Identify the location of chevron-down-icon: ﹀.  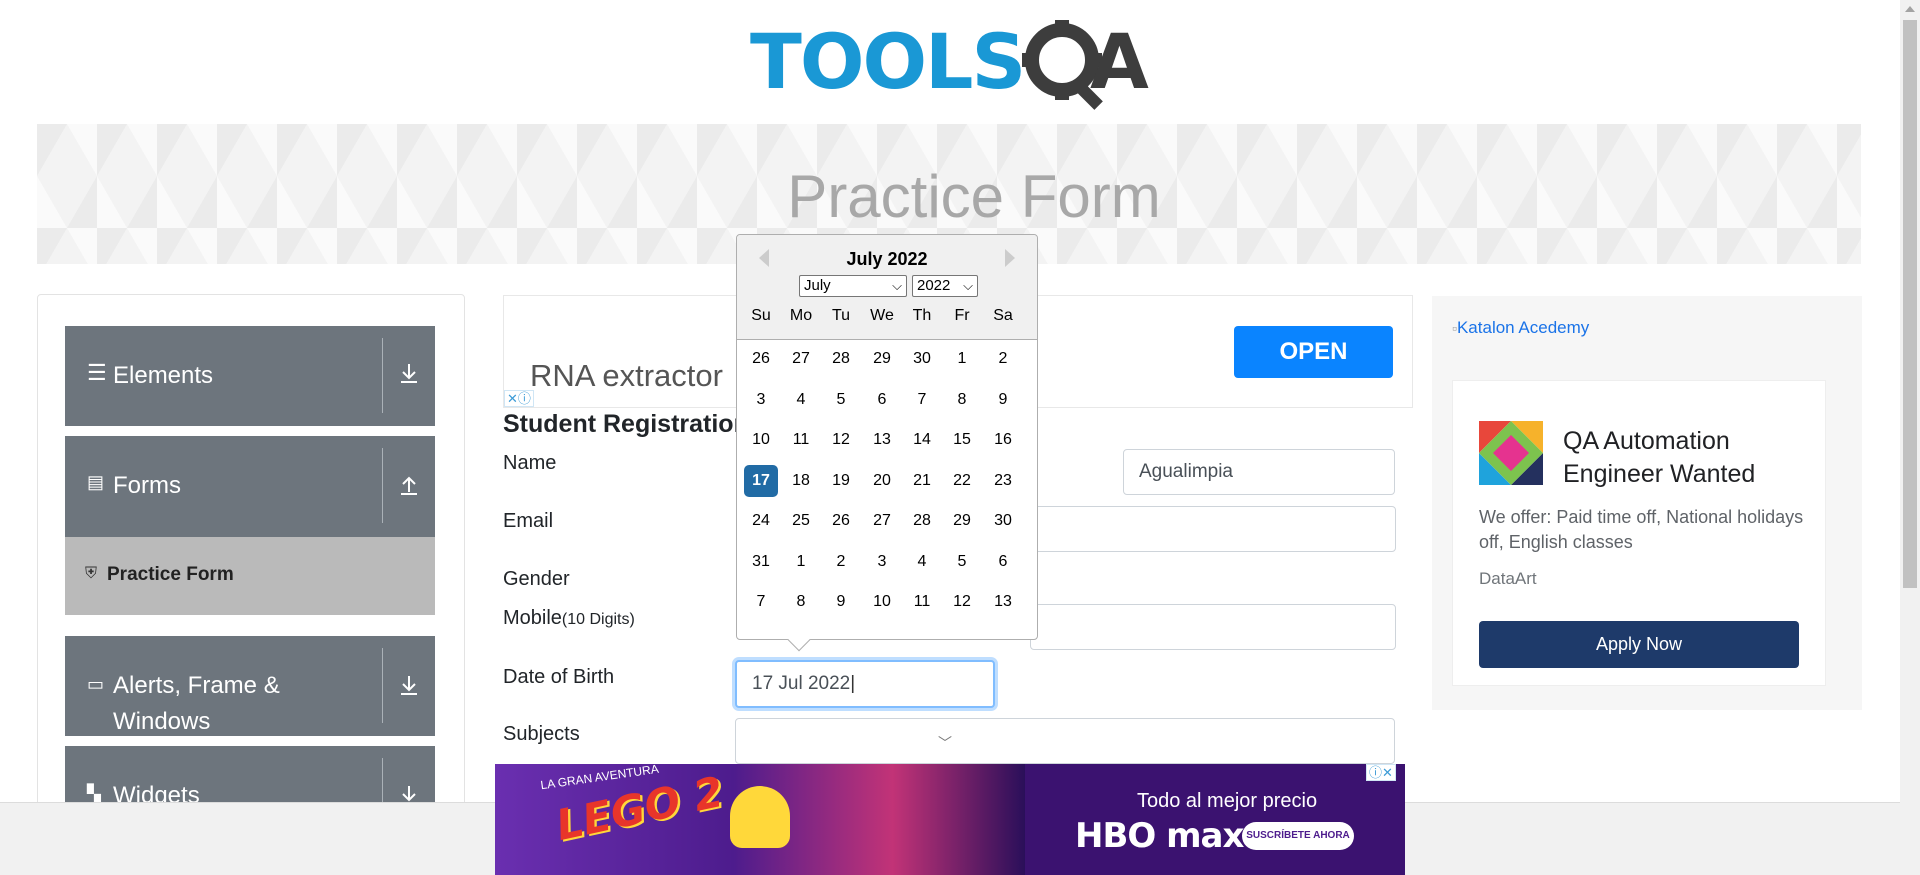
(945, 743).